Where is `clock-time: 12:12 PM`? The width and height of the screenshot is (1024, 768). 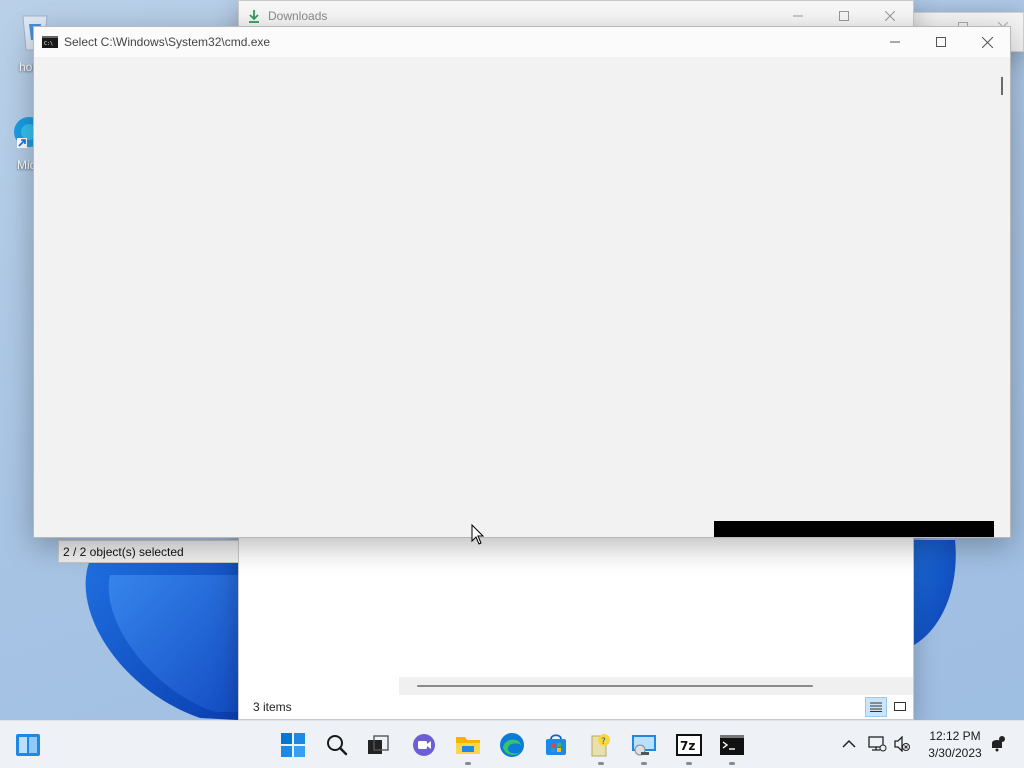 clock-time: 12:12 PM is located at coordinates (955, 736).